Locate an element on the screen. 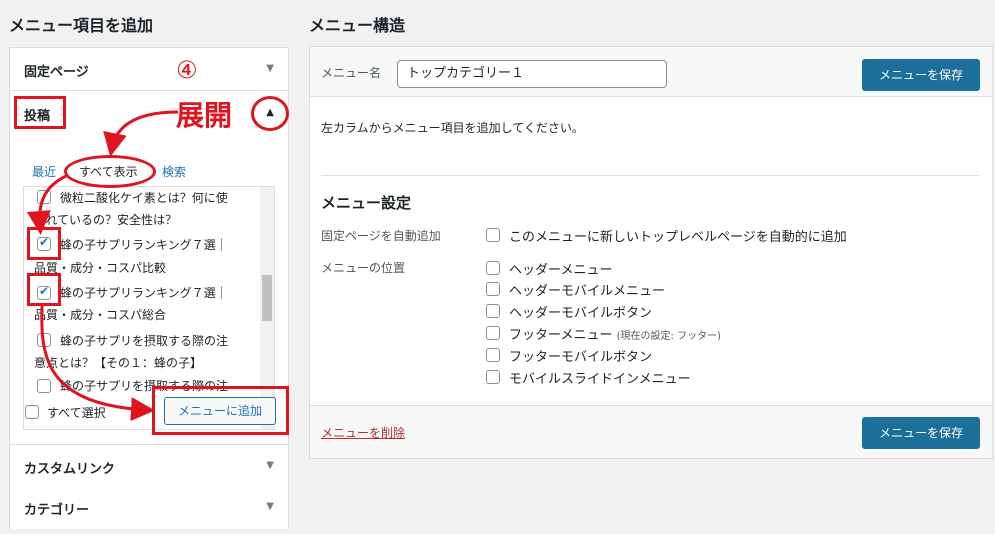 This screenshot has width=995, height=534. auto-add-pages-checkbox is located at coordinates (493, 235).